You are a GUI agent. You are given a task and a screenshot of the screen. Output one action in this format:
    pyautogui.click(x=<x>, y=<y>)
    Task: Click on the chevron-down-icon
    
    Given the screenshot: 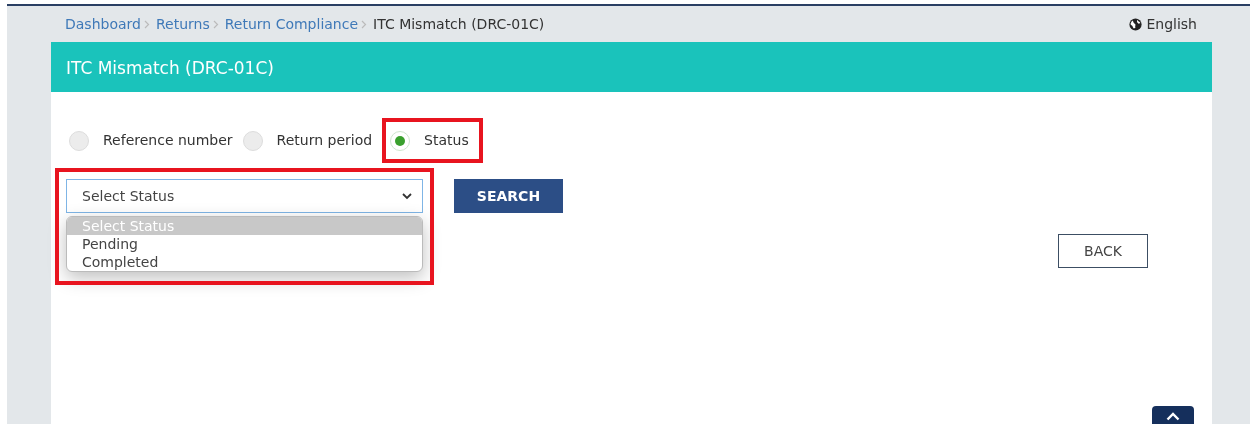 What is the action you would take?
    pyautogui.click(x=407, y=196)
    